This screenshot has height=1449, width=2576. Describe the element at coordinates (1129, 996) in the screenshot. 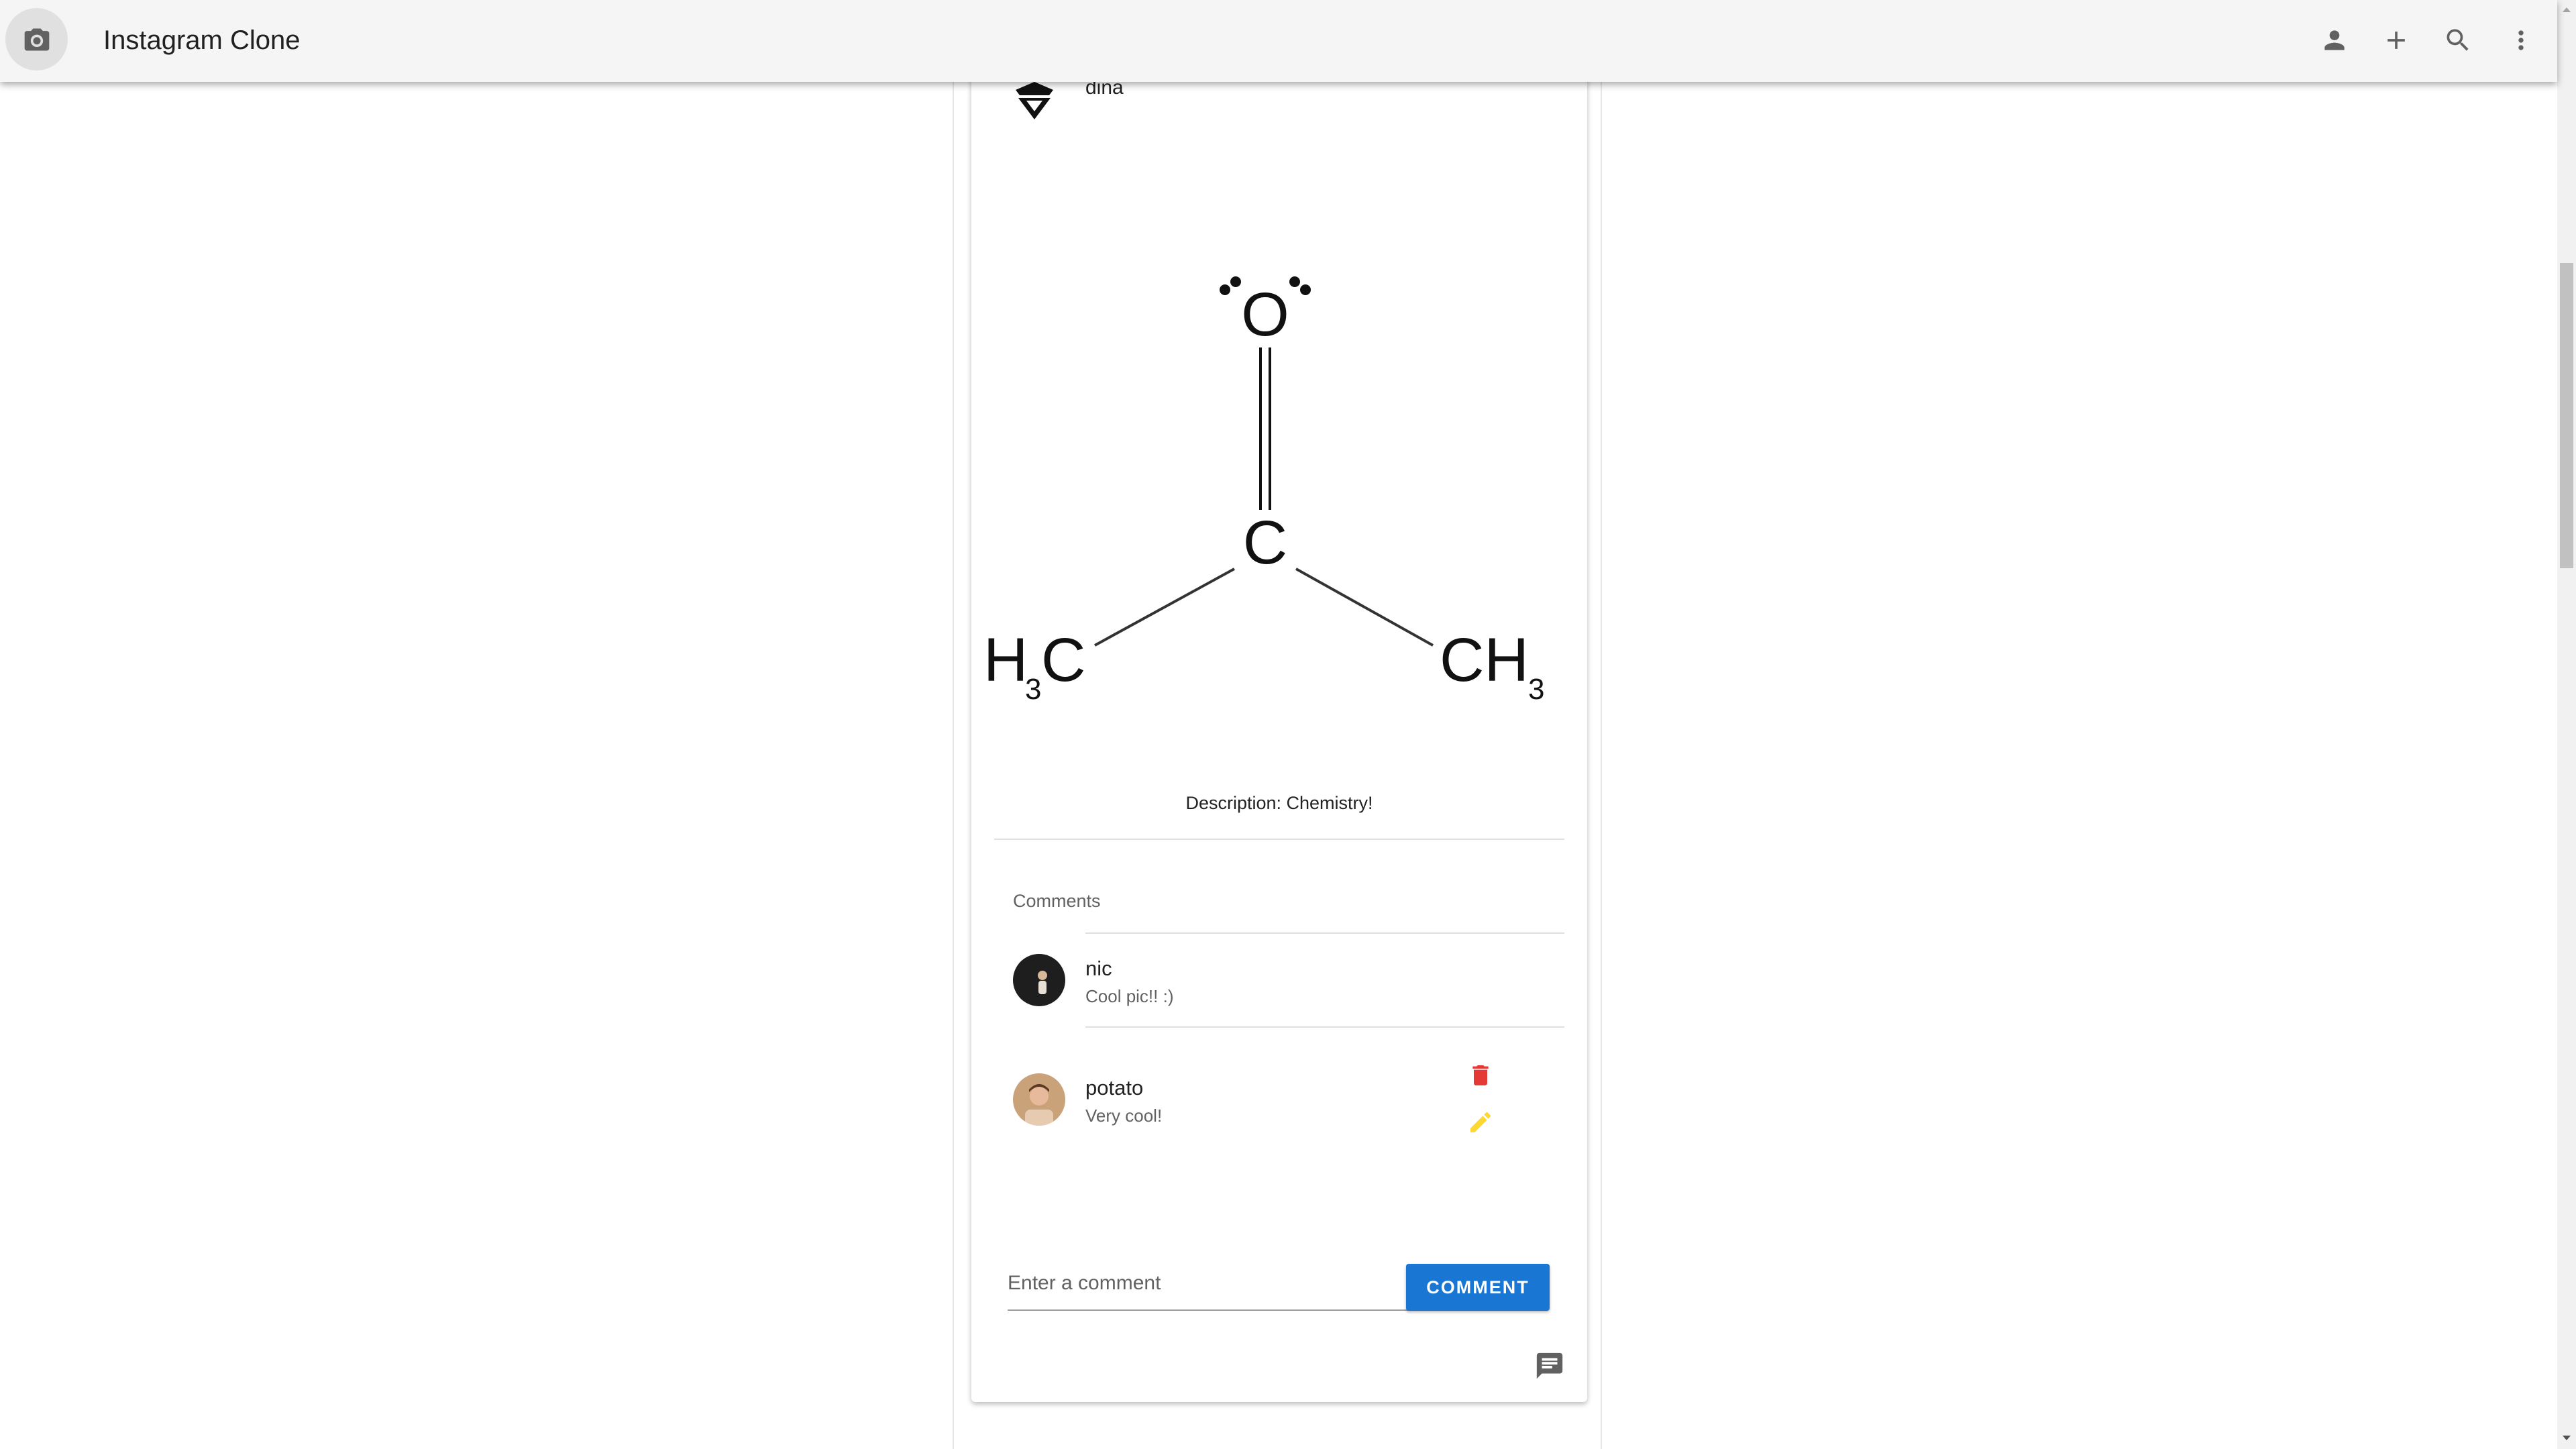

I see `comment-text: Cool pic!! :)` at that location.